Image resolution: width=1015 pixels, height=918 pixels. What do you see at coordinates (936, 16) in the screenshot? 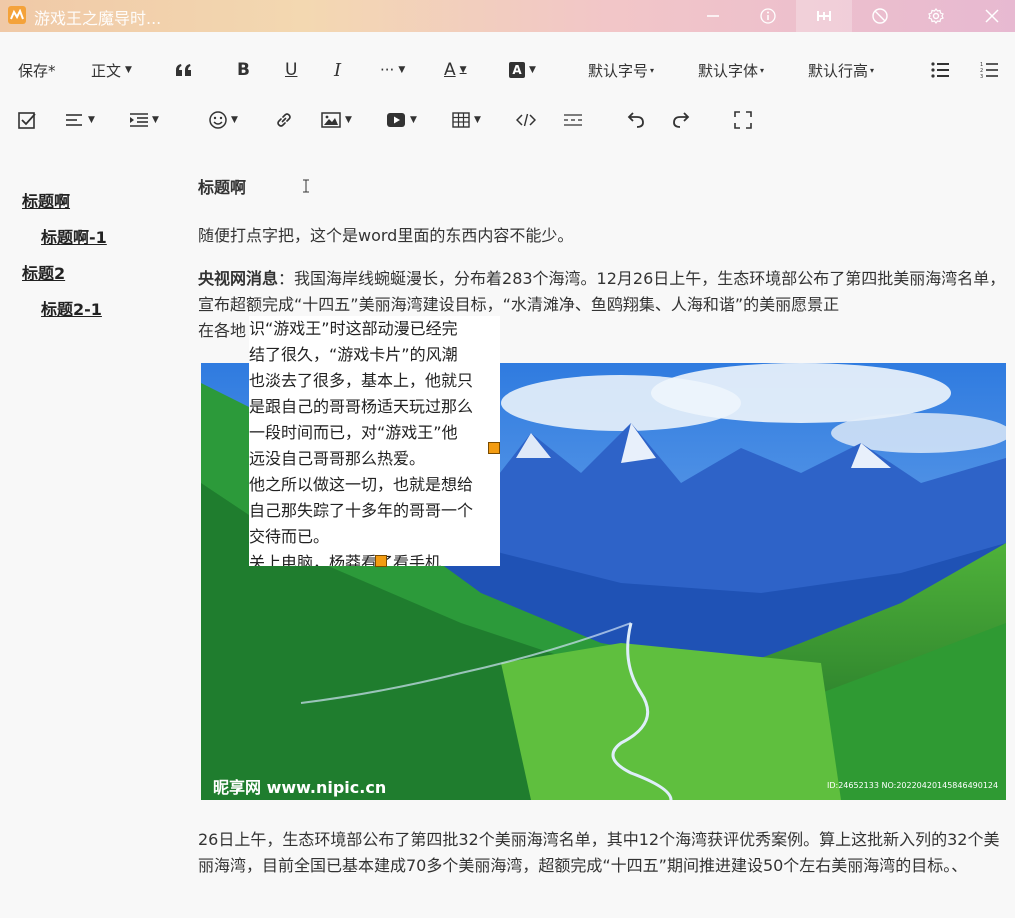
I see `settings-button` at bounding box center [936, 16].